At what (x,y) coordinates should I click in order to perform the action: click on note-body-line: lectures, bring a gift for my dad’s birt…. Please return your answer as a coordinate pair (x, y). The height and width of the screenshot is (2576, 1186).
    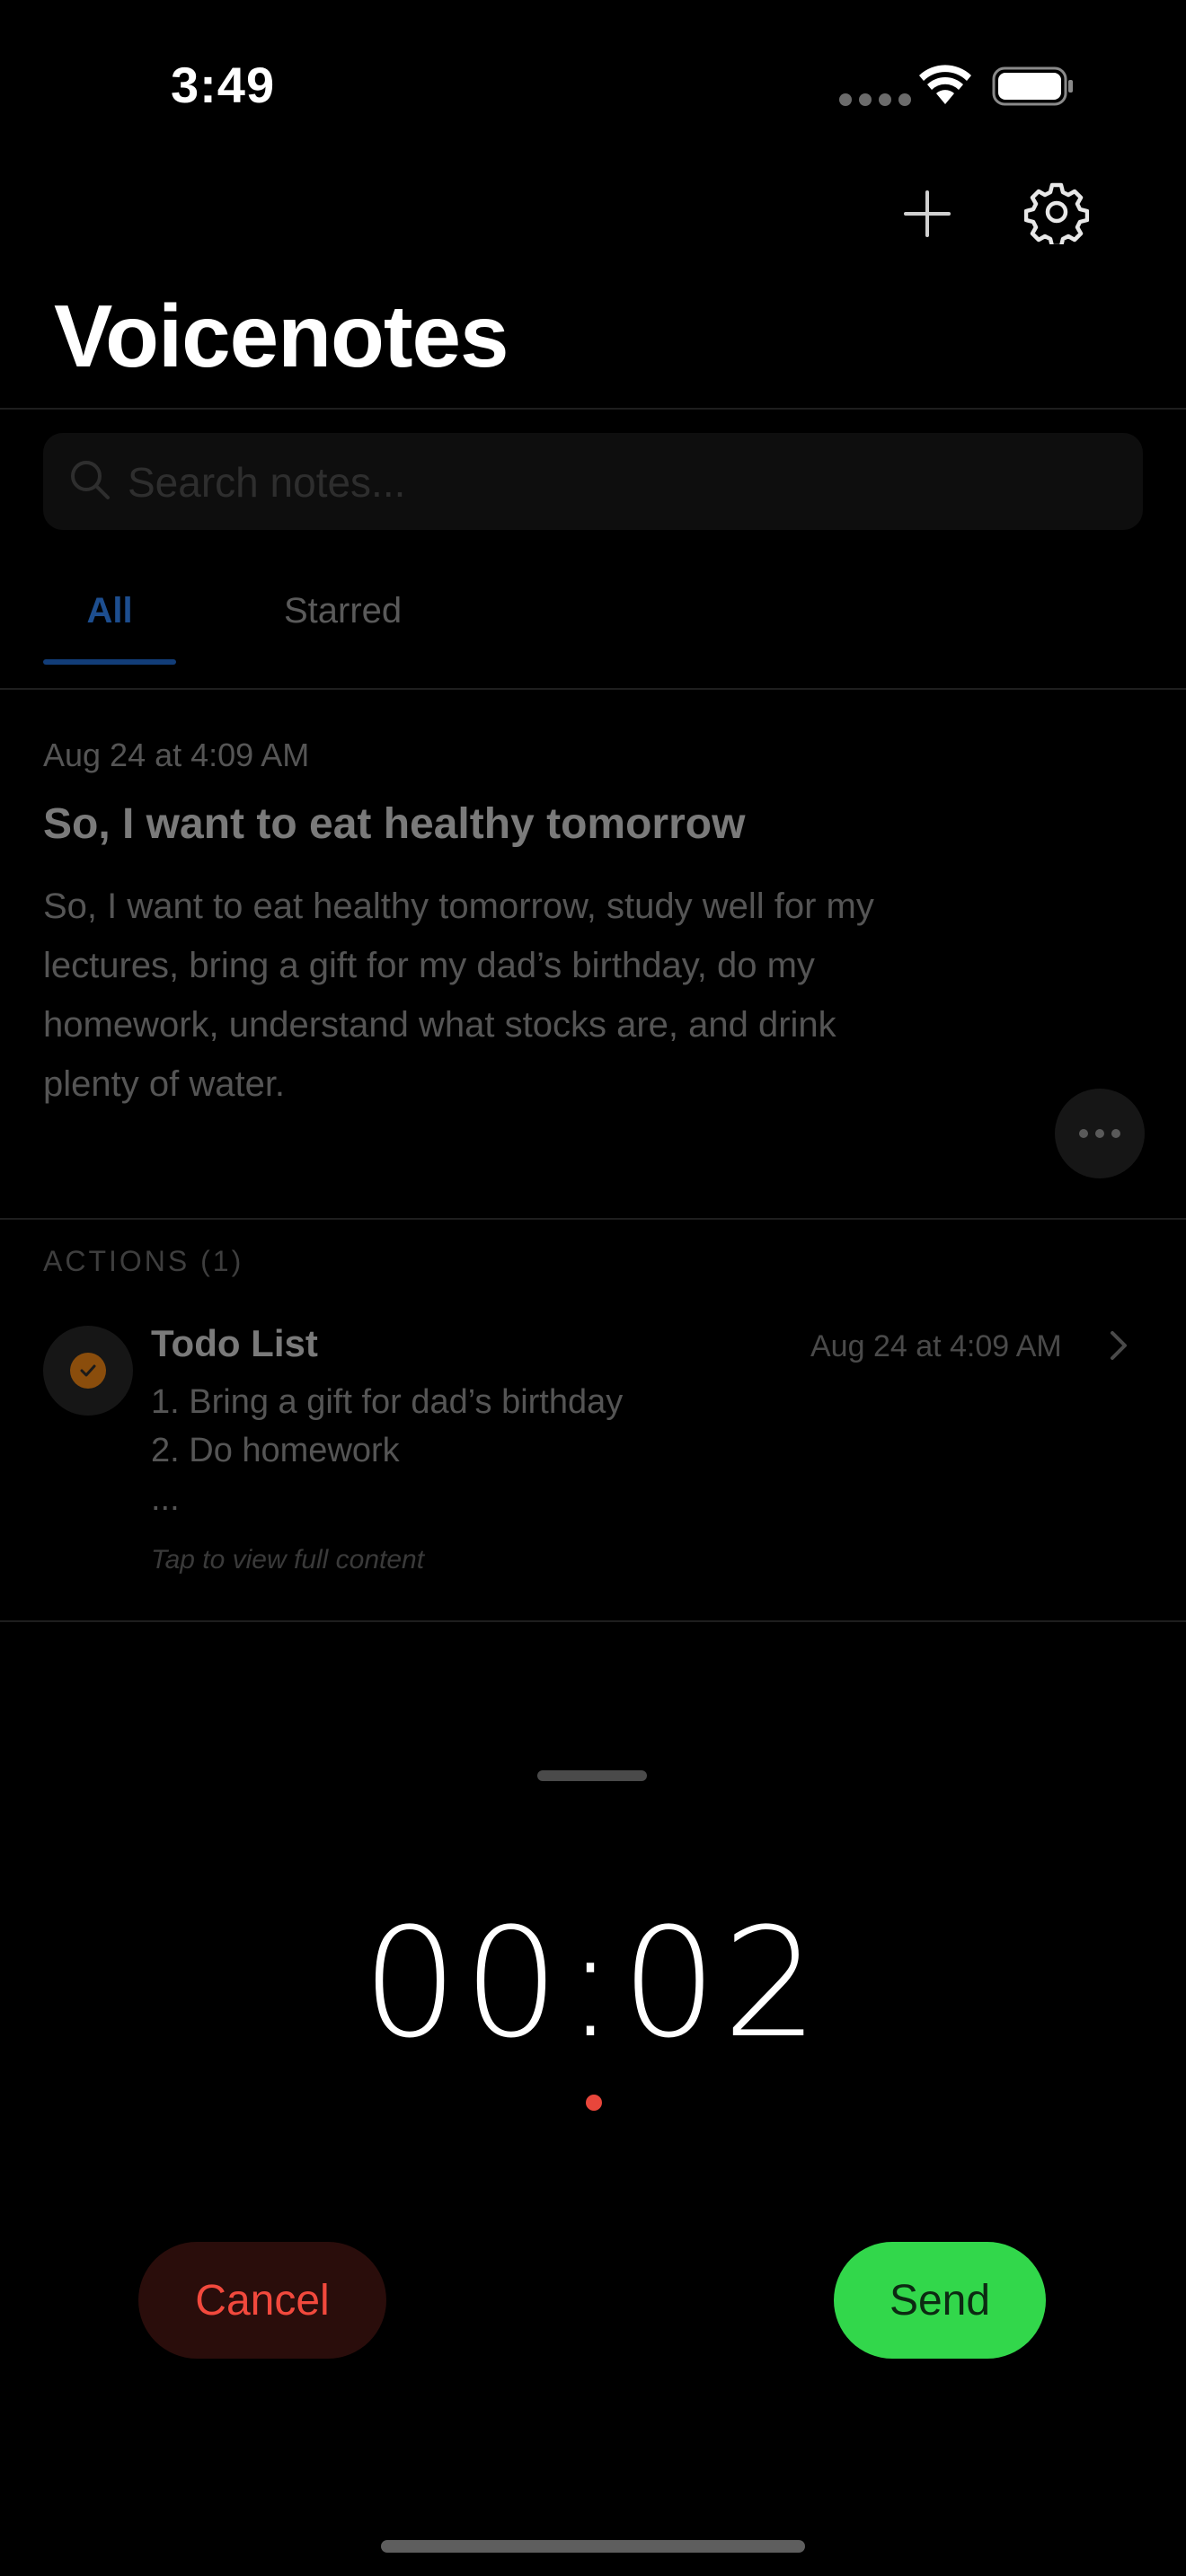
    Looking at the image, I should click on (429, 965).